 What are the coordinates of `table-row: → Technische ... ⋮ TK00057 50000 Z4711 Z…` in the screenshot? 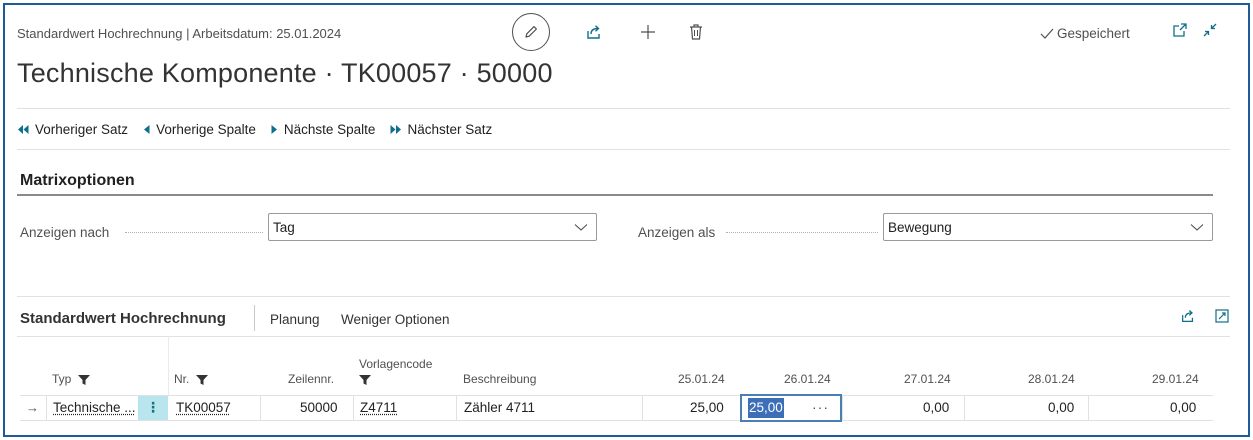 It's located at (616, 408).